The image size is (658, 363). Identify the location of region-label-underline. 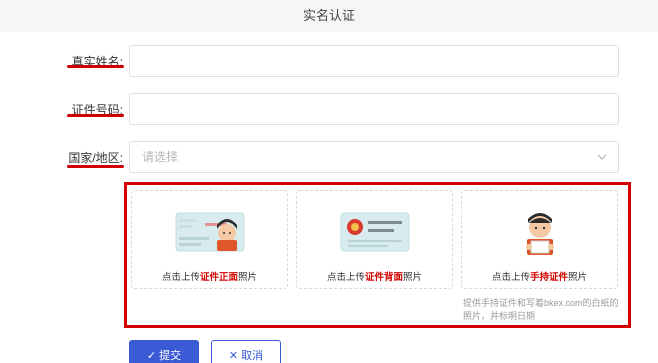
(95, 166).